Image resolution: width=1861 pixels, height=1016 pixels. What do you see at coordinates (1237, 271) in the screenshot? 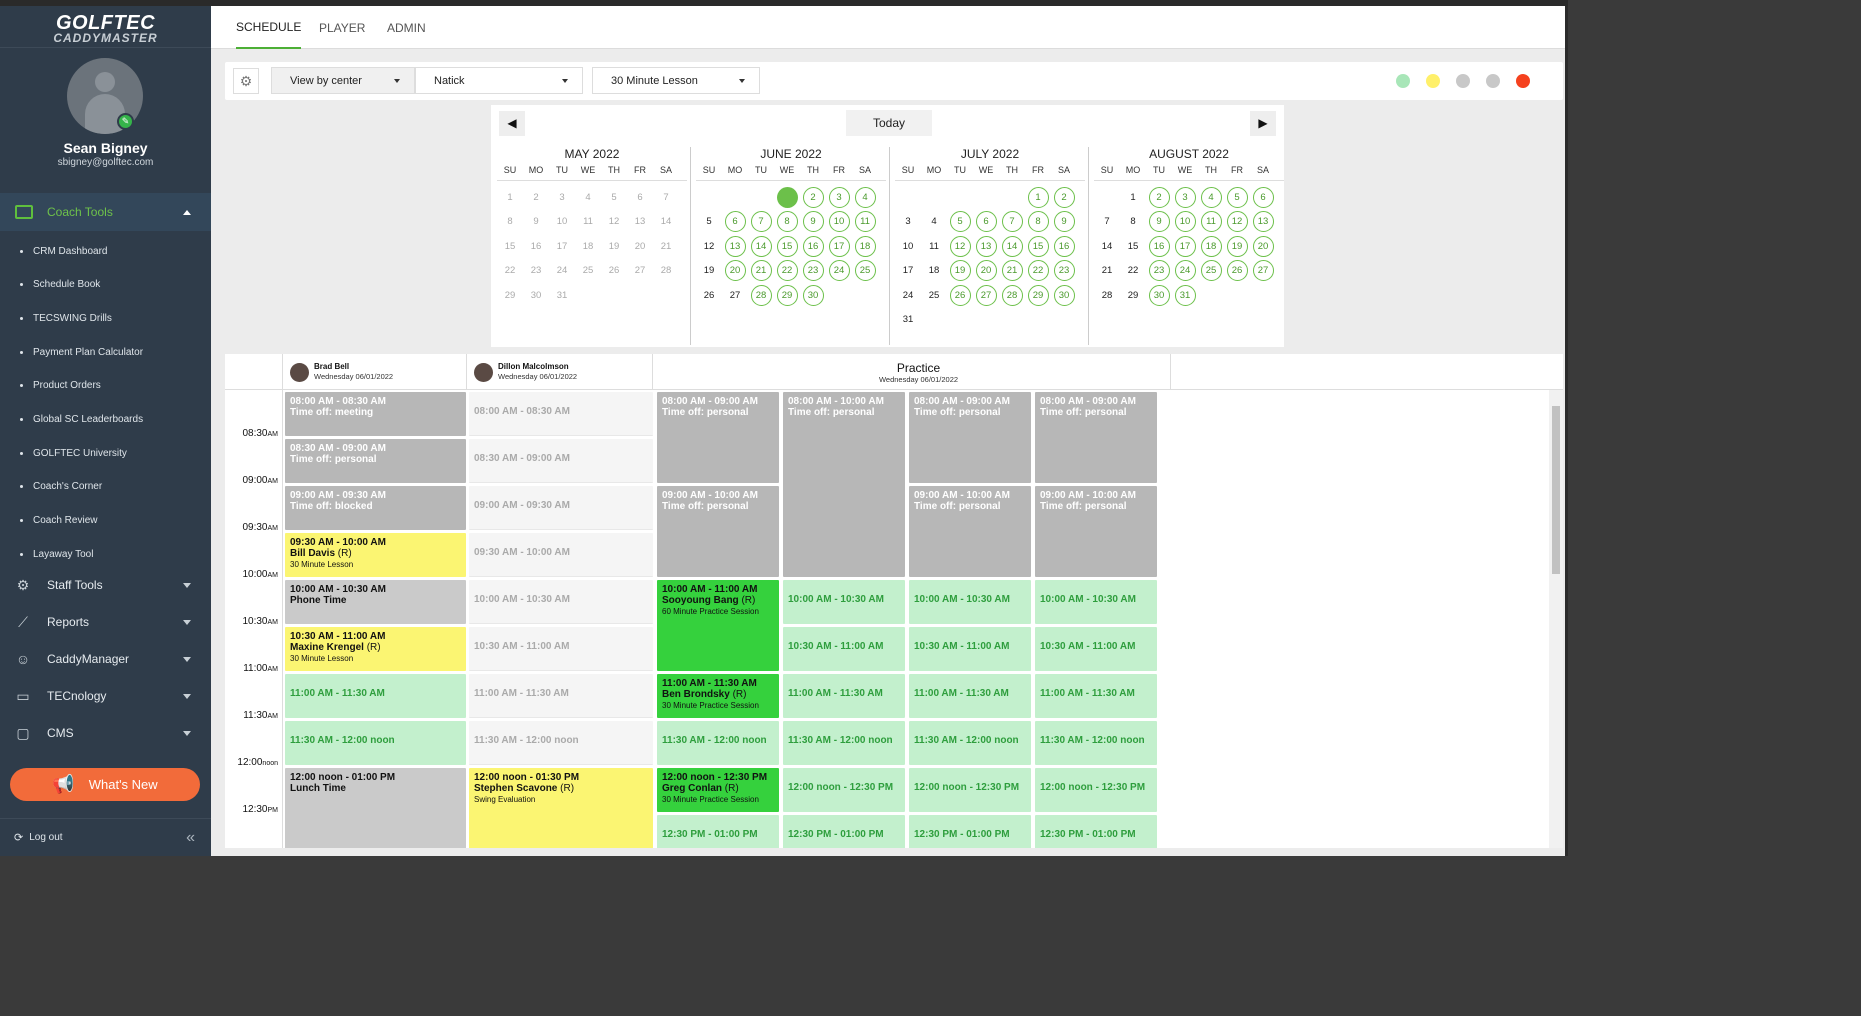
I see `calendar-day: 26` at bounding box center [1237, 271].